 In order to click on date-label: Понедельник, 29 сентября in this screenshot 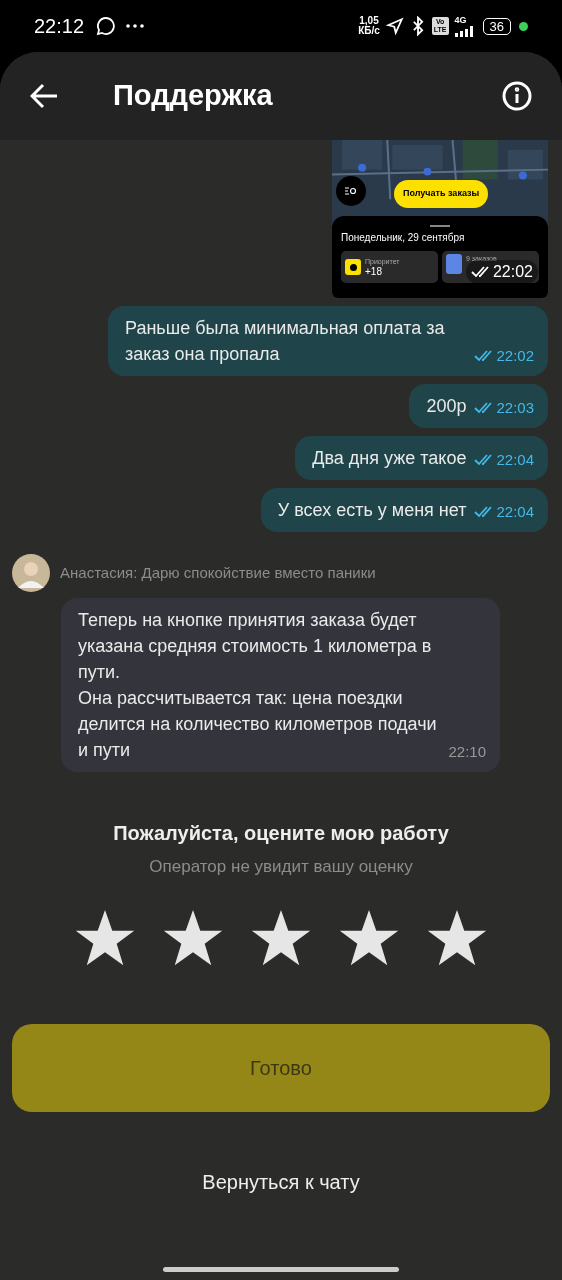, I will do `click(403, 238)`.